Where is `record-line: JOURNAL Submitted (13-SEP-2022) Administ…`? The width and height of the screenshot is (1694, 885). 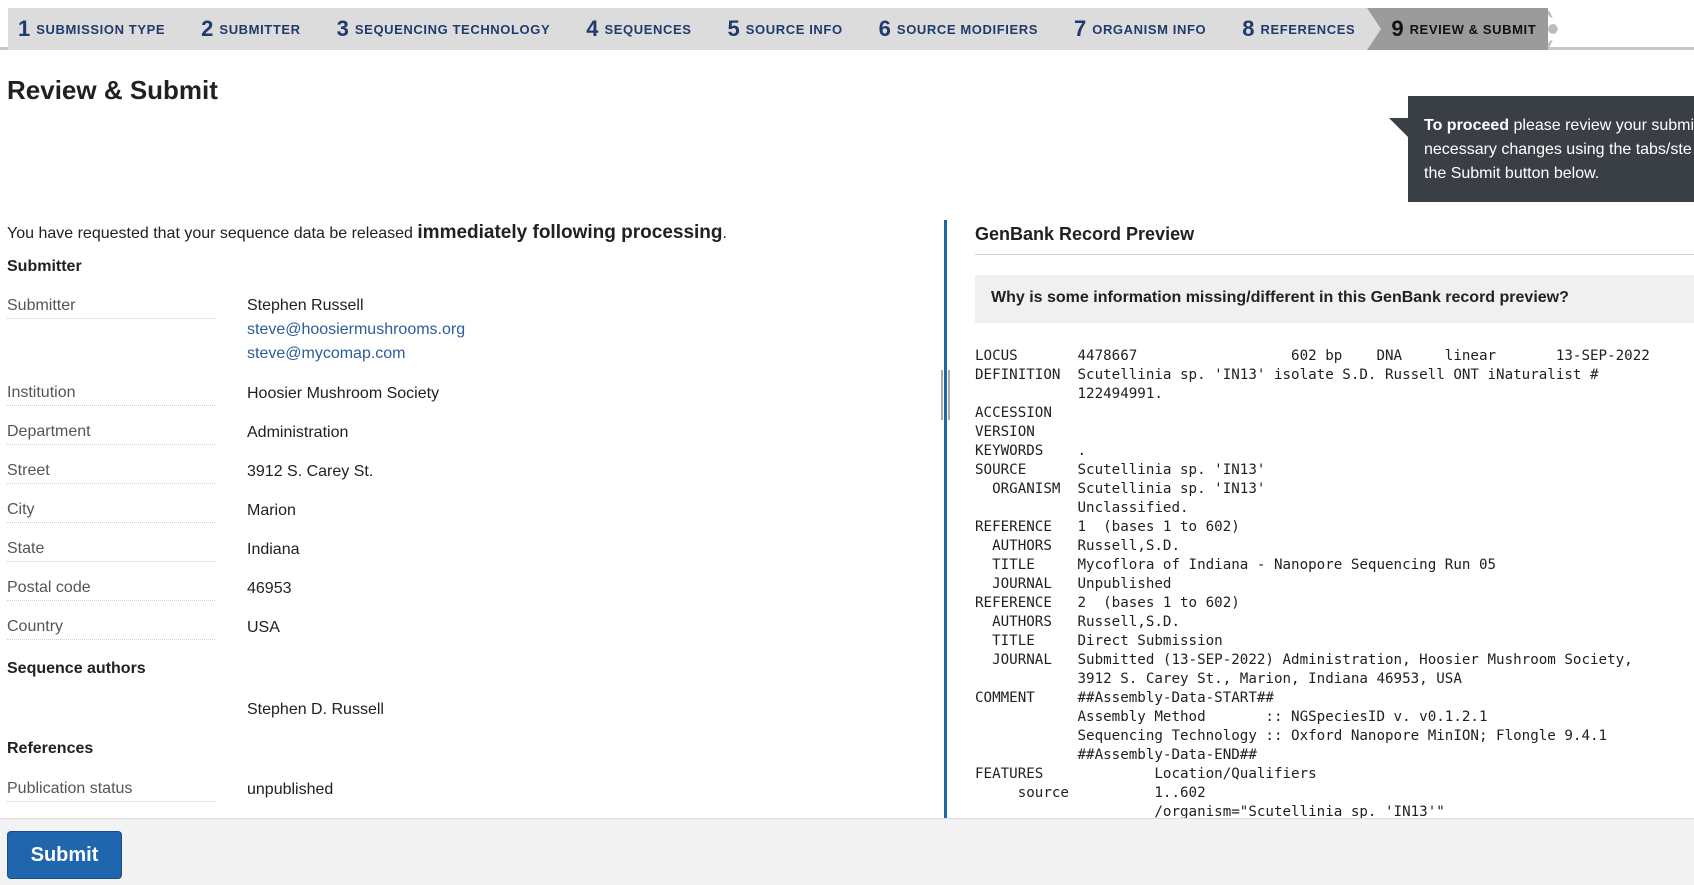 record-line: JOURNAL Submitted (13-SEP-2022) Administ… is located at coordinates (1304, 660).